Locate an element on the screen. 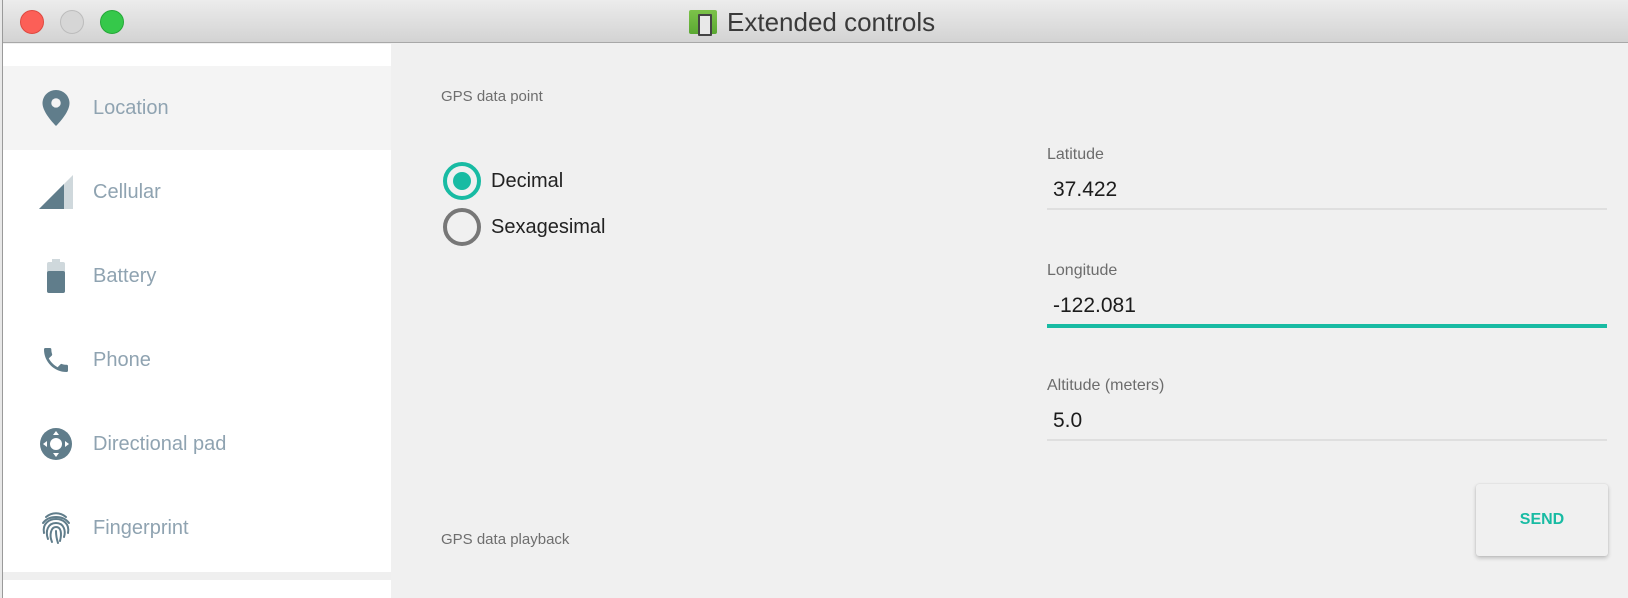 This screenshot has width=1628, height=598. title-bar: Extended controls is located at coordinates (815, 21).